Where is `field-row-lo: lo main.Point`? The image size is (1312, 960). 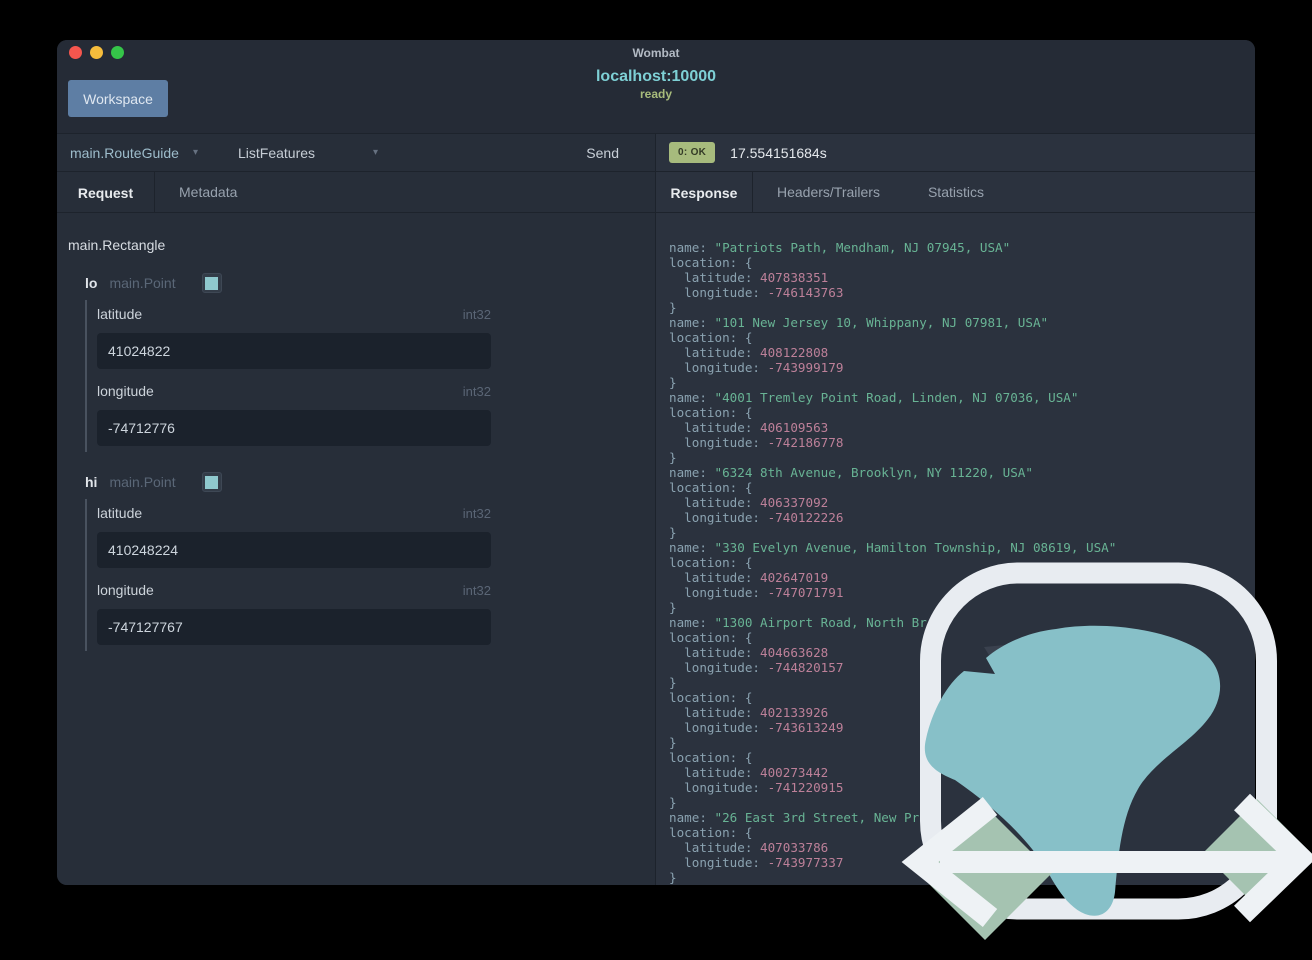
field-row-lo: lo main.Point is located at coordinates (370, 283).